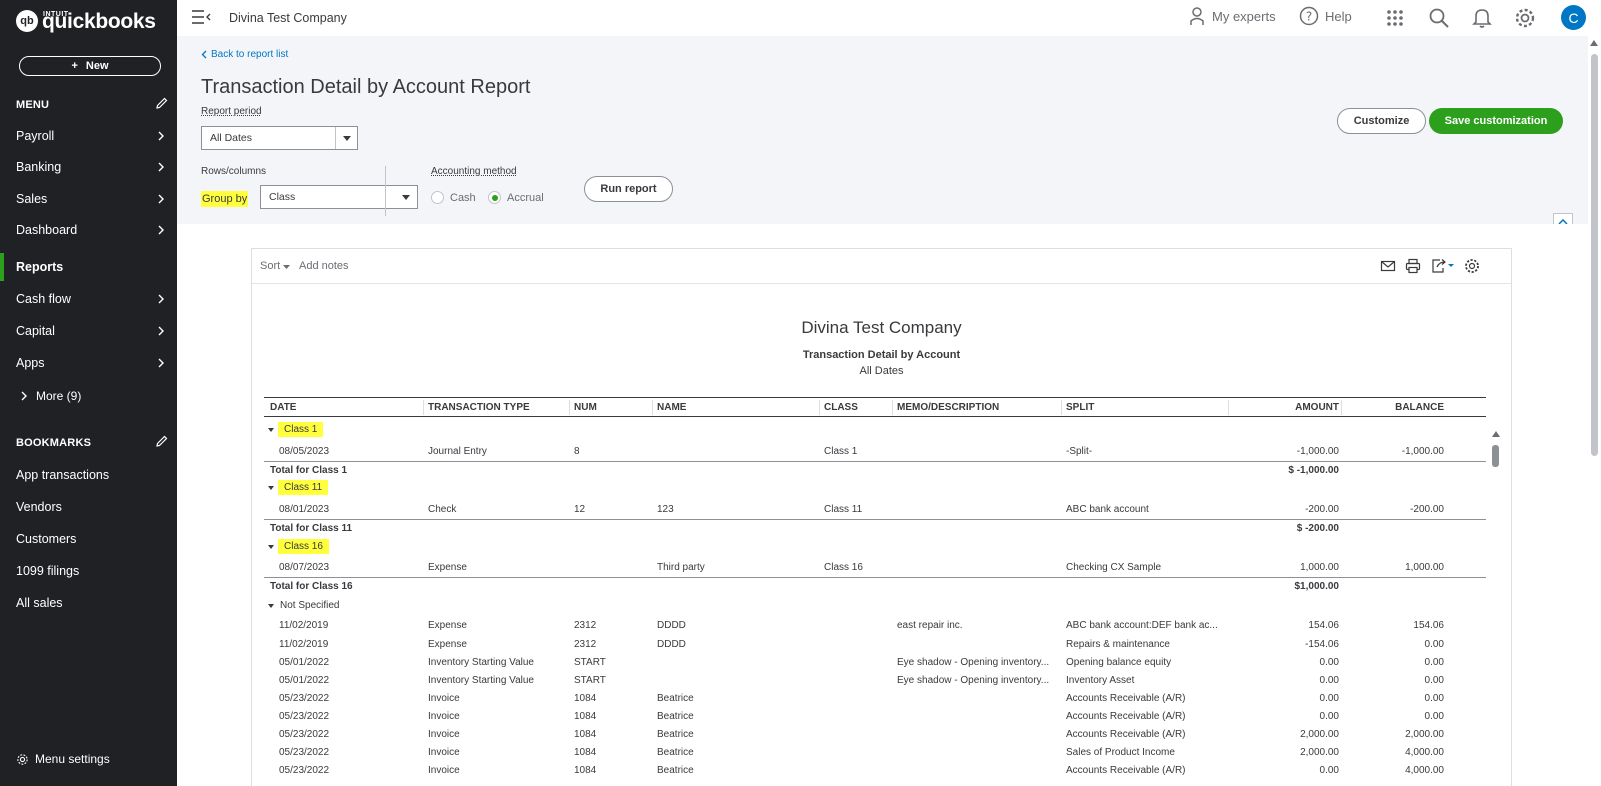  Describe the element at coordinates (88, 199) in the screenshot. I see `sidebar-item-sales: Sales` at that location.